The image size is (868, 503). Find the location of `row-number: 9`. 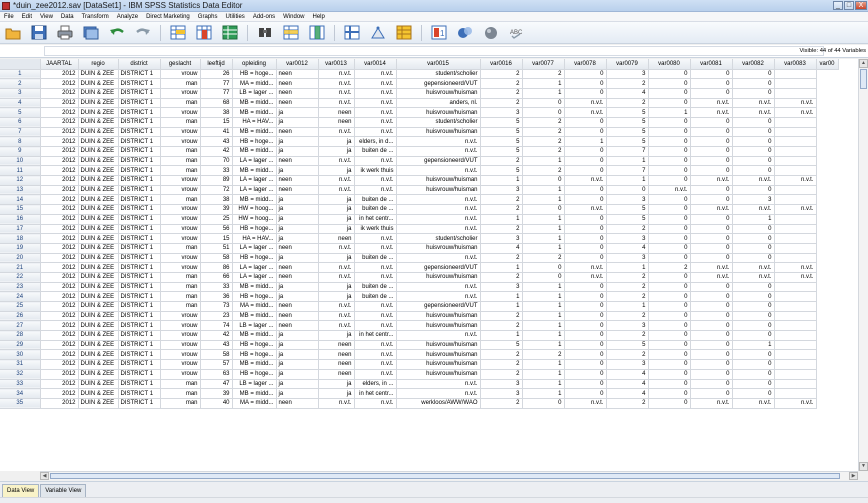

row-number: 9 is located at coordinates (20, 151).